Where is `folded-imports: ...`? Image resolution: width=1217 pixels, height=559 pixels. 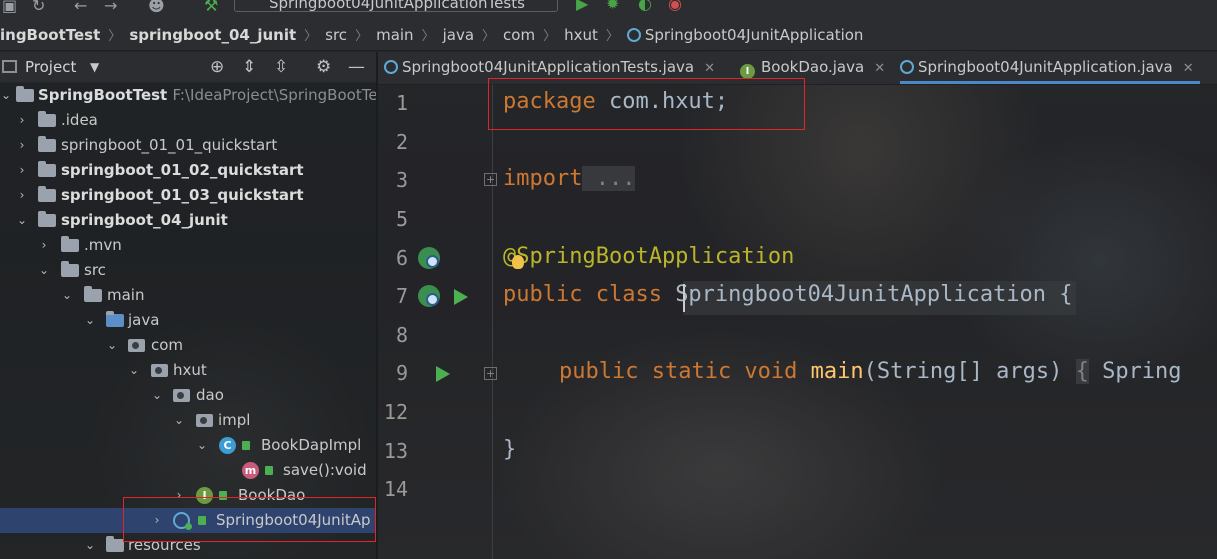
folded-imports: ... is located at coordinates (609, 178).